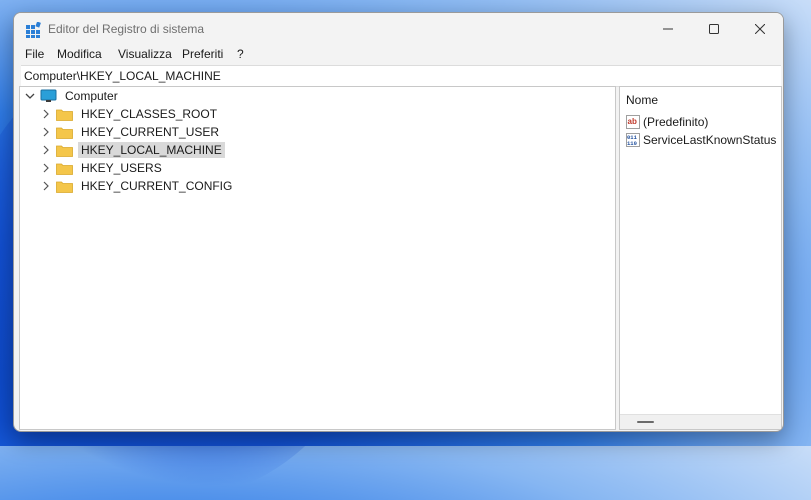  I want to click on menu-preferiti: Preferiti, so click(202, 54).